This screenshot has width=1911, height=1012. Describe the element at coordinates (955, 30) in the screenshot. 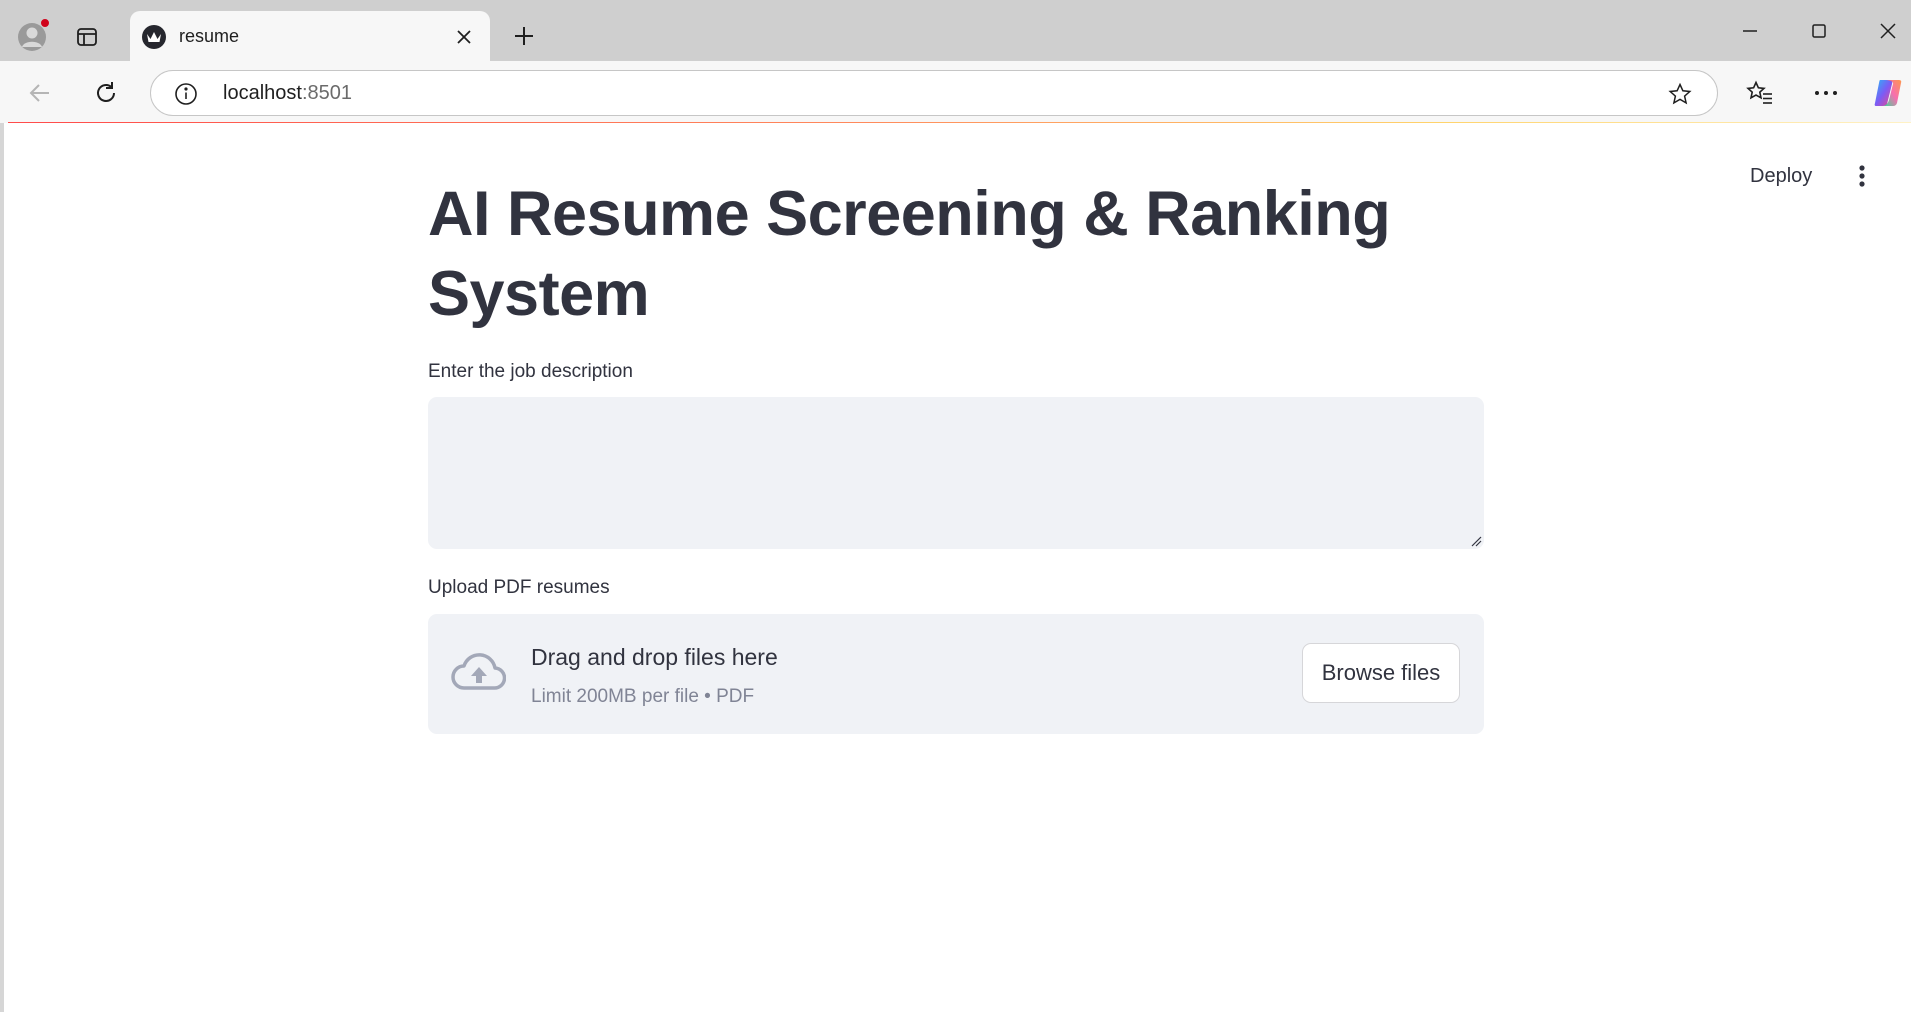

I see `browser-tabstrip: resume` at that location.